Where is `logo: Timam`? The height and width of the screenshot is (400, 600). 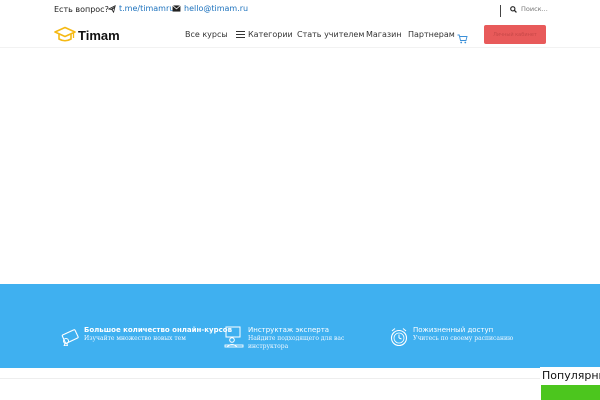
logo: Timam is located at coordinates (87, 35).